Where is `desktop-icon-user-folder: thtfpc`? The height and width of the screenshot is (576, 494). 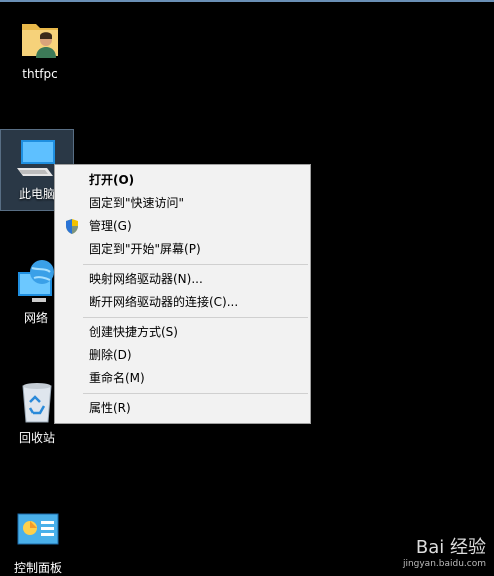
desktop-icon-user-folder: thtfpc is located at coordinates (40, 48).